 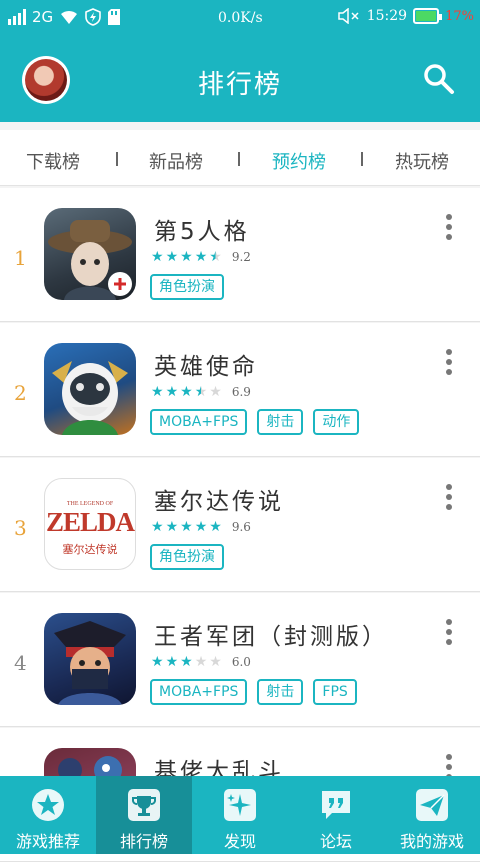 What do you see at coordinates (20, 393) in the screenshot?
I see `rank-number: 2` at bounding box center [20, 393].